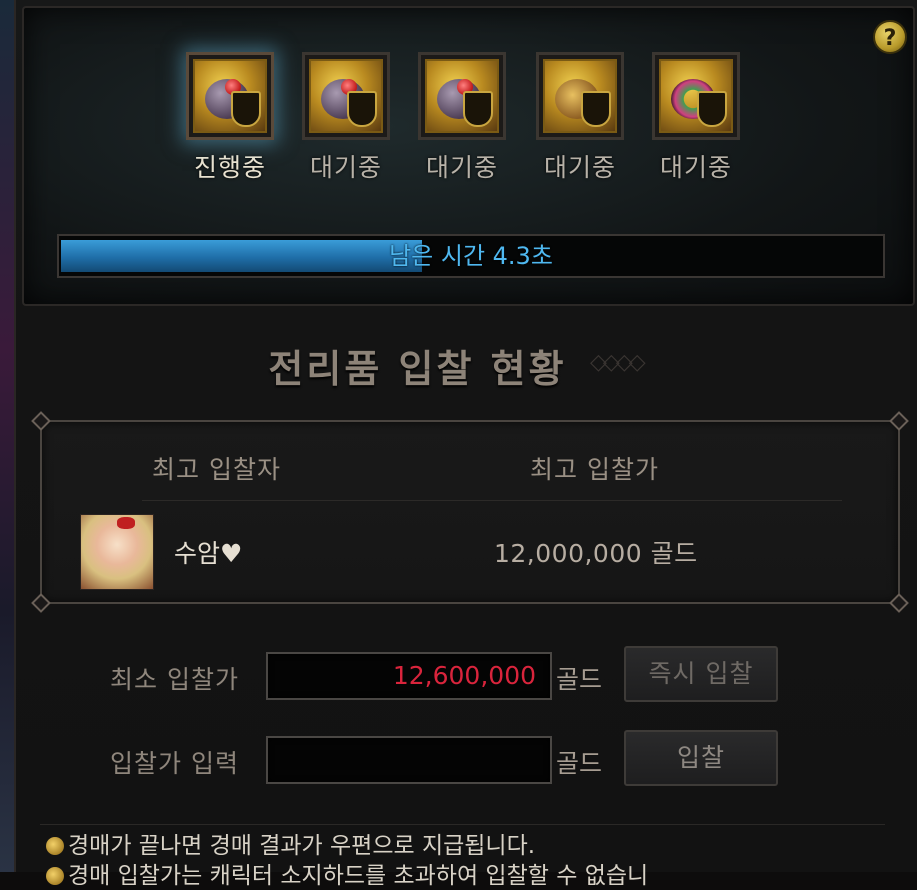  Describe the element at coordinates (594, 469) in the screenshot. I see `highest-bid-header: 최고 입찰가` at that location.